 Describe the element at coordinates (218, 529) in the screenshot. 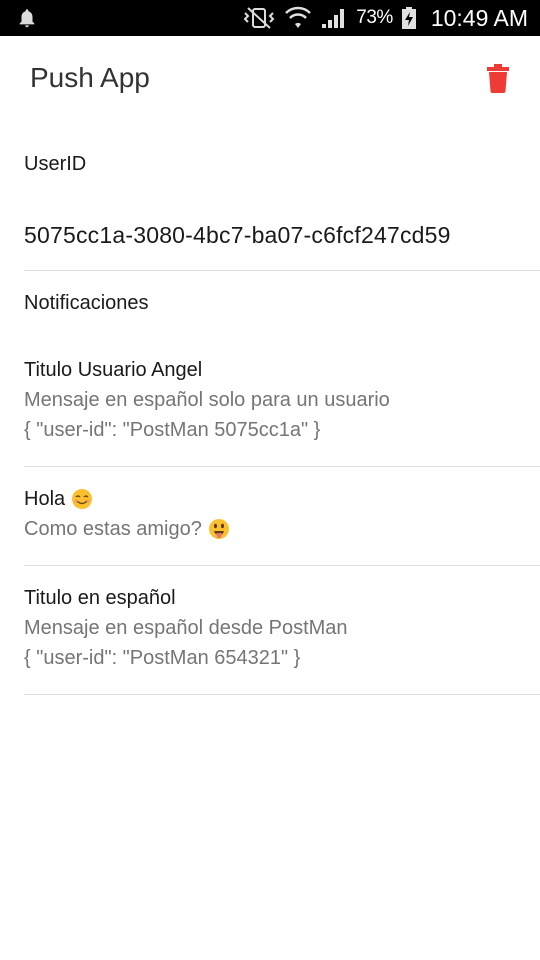

I see `face-with-tongue-emoji-icon` at that location.